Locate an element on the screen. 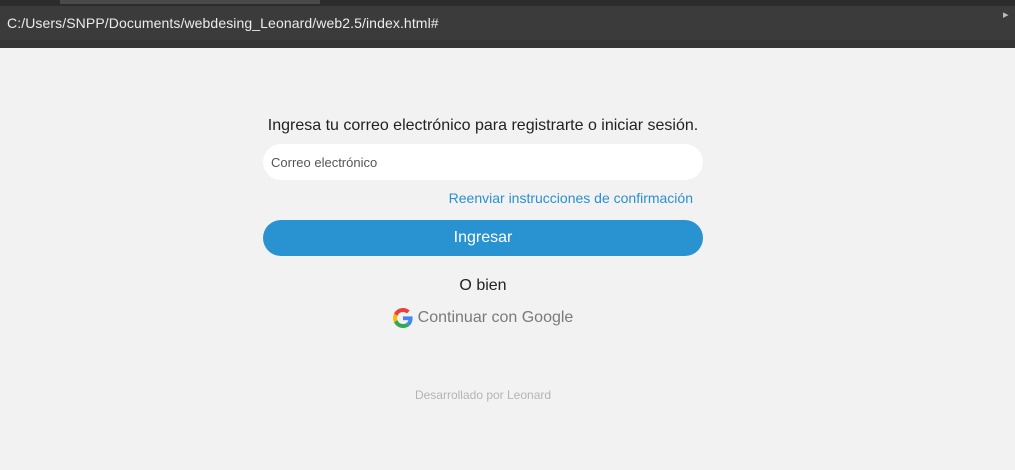  or-divider-text: O bien is located at coordinates (483, 285).